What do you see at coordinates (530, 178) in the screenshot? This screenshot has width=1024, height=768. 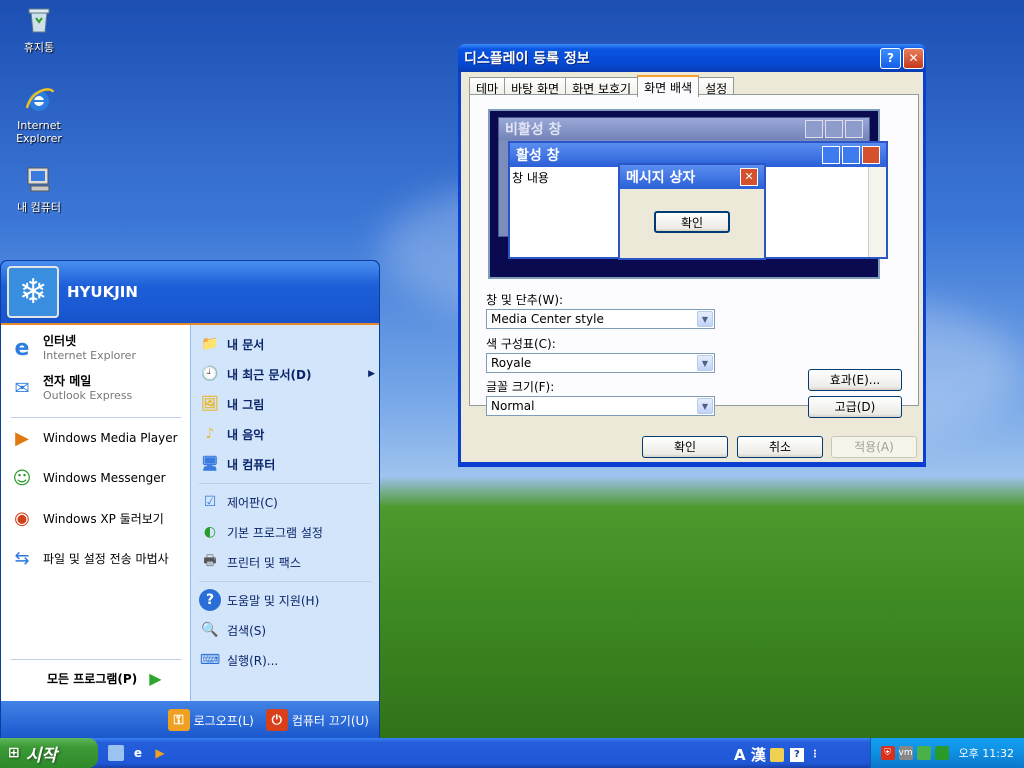 I see `preview-window-text: 창 내용` at bounding box center [530, 178].